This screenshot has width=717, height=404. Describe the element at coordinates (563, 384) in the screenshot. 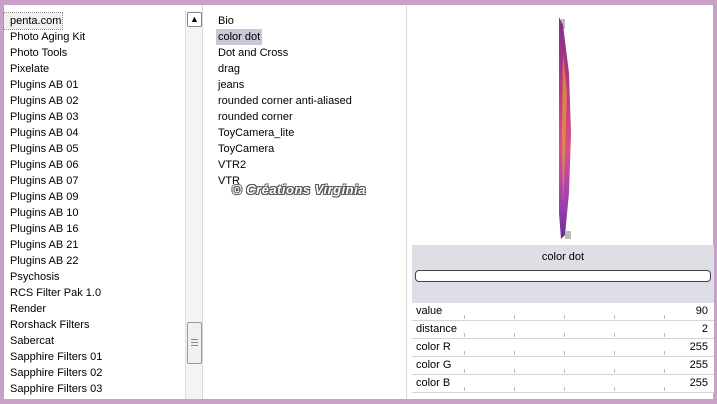

I see `param-row-color-b: color B 255` at that location.